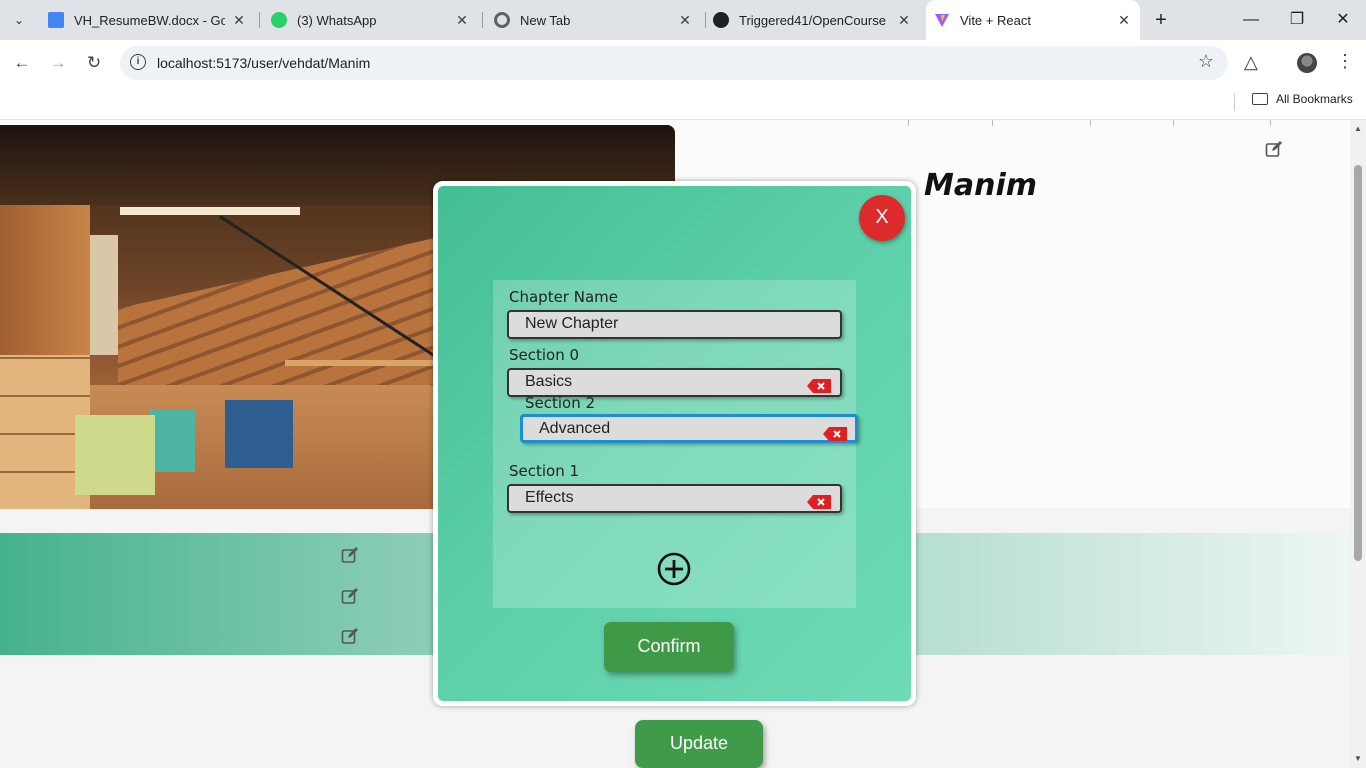 The image size is (1366, 768). I want to click on folder-icon, so click(1260, 99).